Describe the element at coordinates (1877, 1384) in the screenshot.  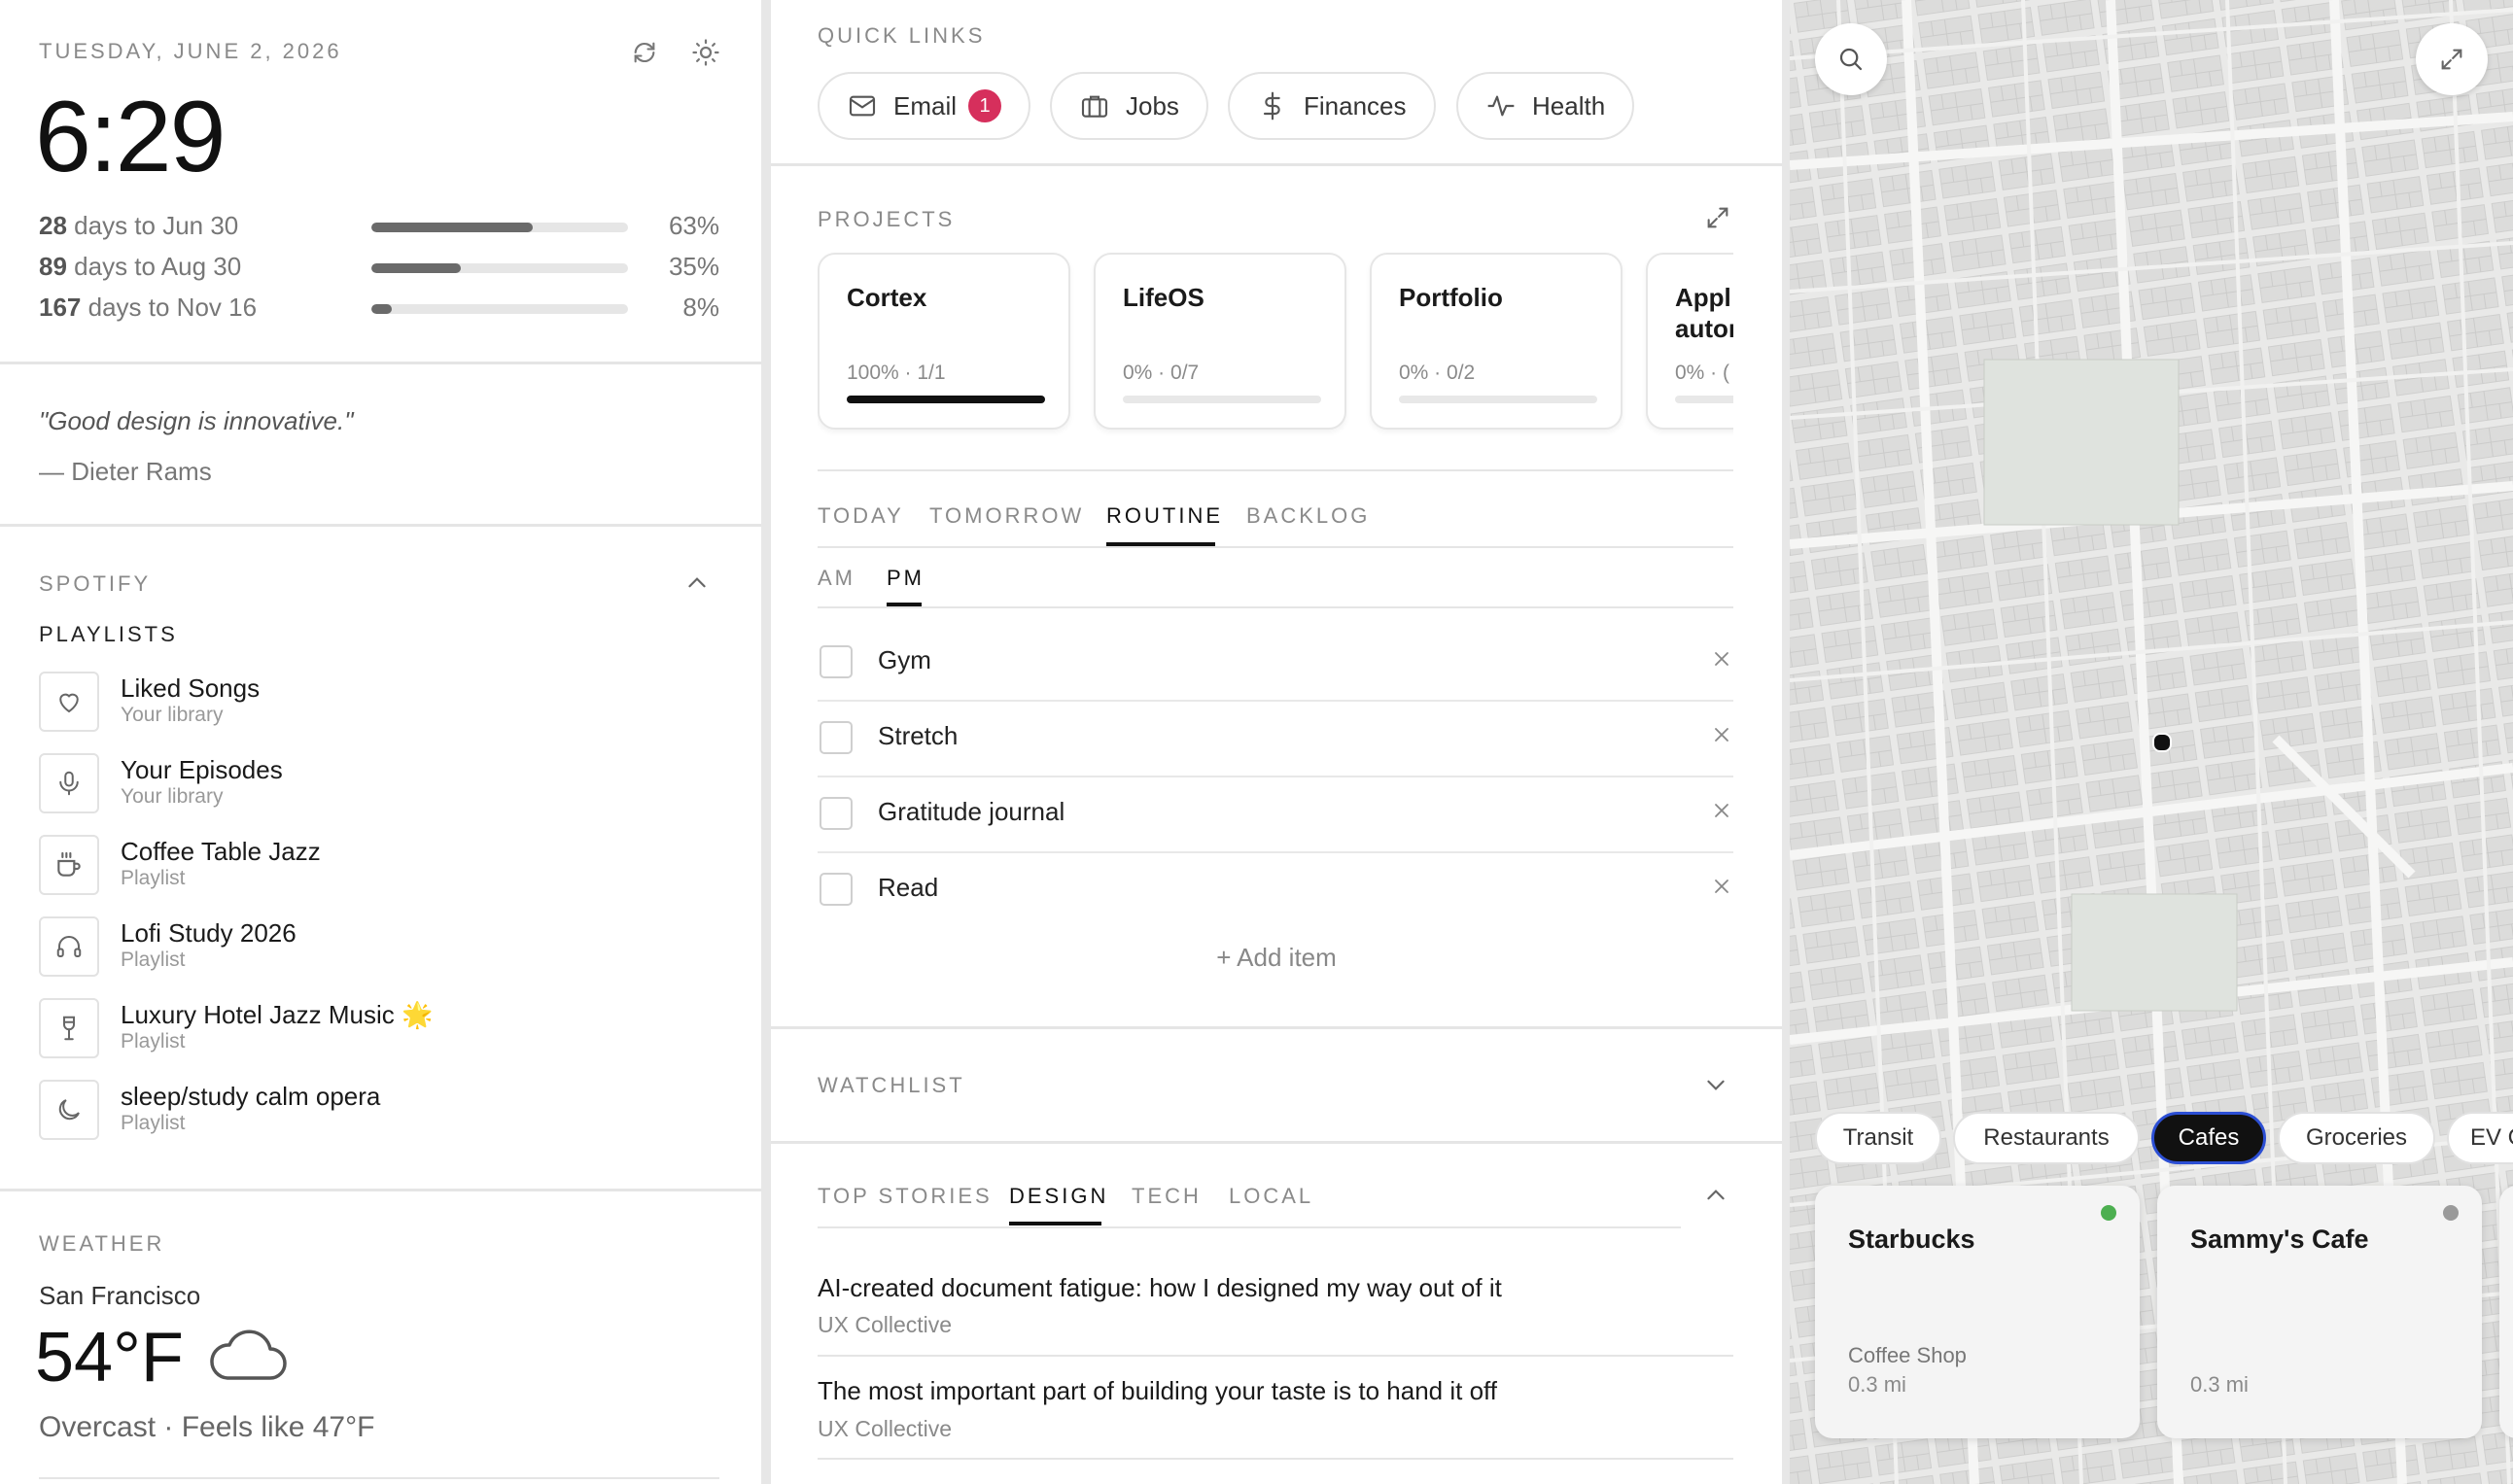
I see `place-distance: 0.3 mi` at that location.